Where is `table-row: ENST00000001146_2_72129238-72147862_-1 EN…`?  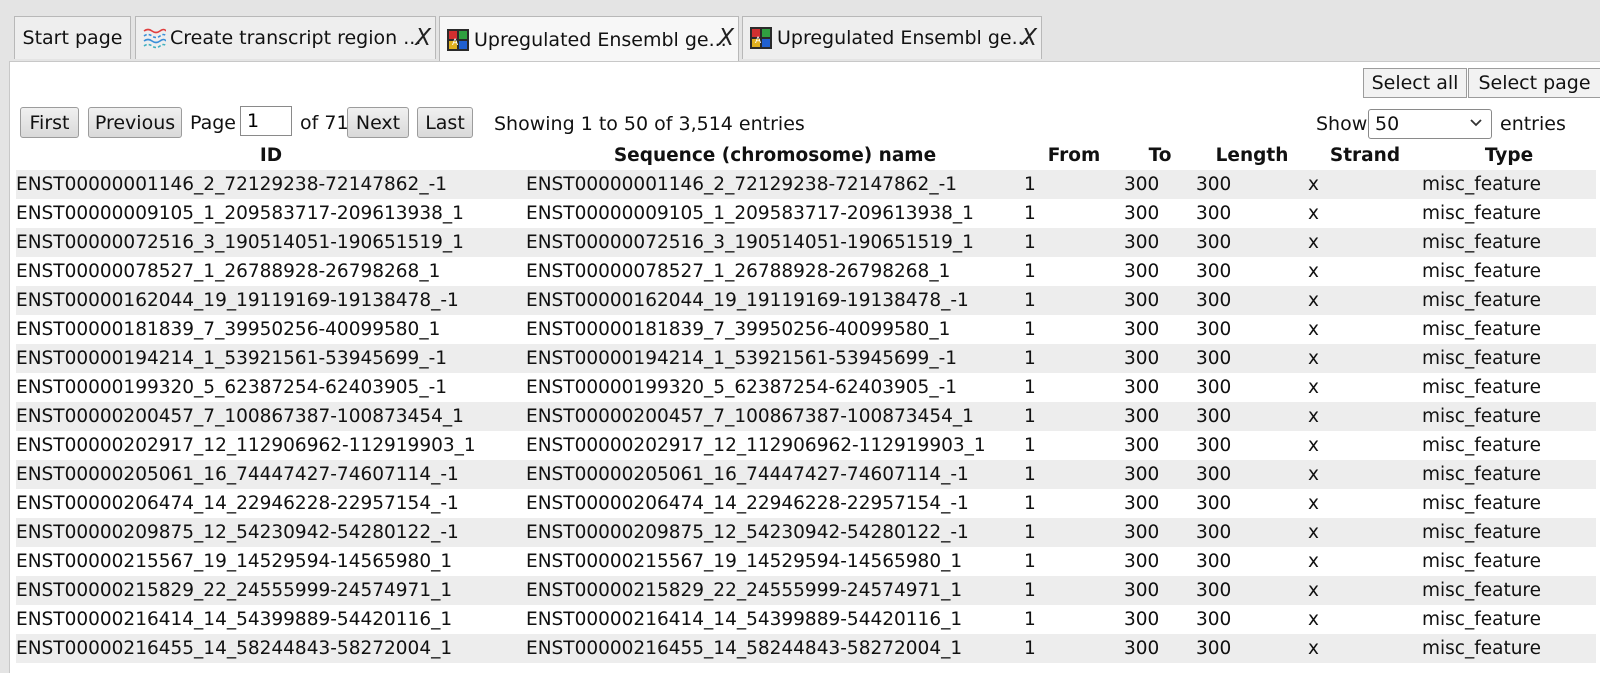 table-row: ENST00000001146_2_72129238-72147862_-1 EN… is located at coordinates (806, 184).